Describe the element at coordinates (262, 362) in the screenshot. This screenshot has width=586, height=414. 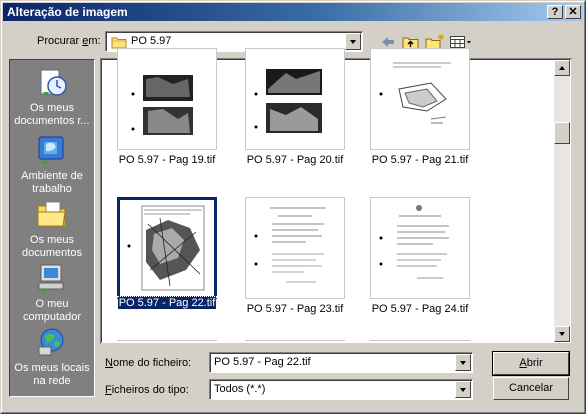
I see `file-name-value: PO 5.97 - Pag 22.tif` at that location.